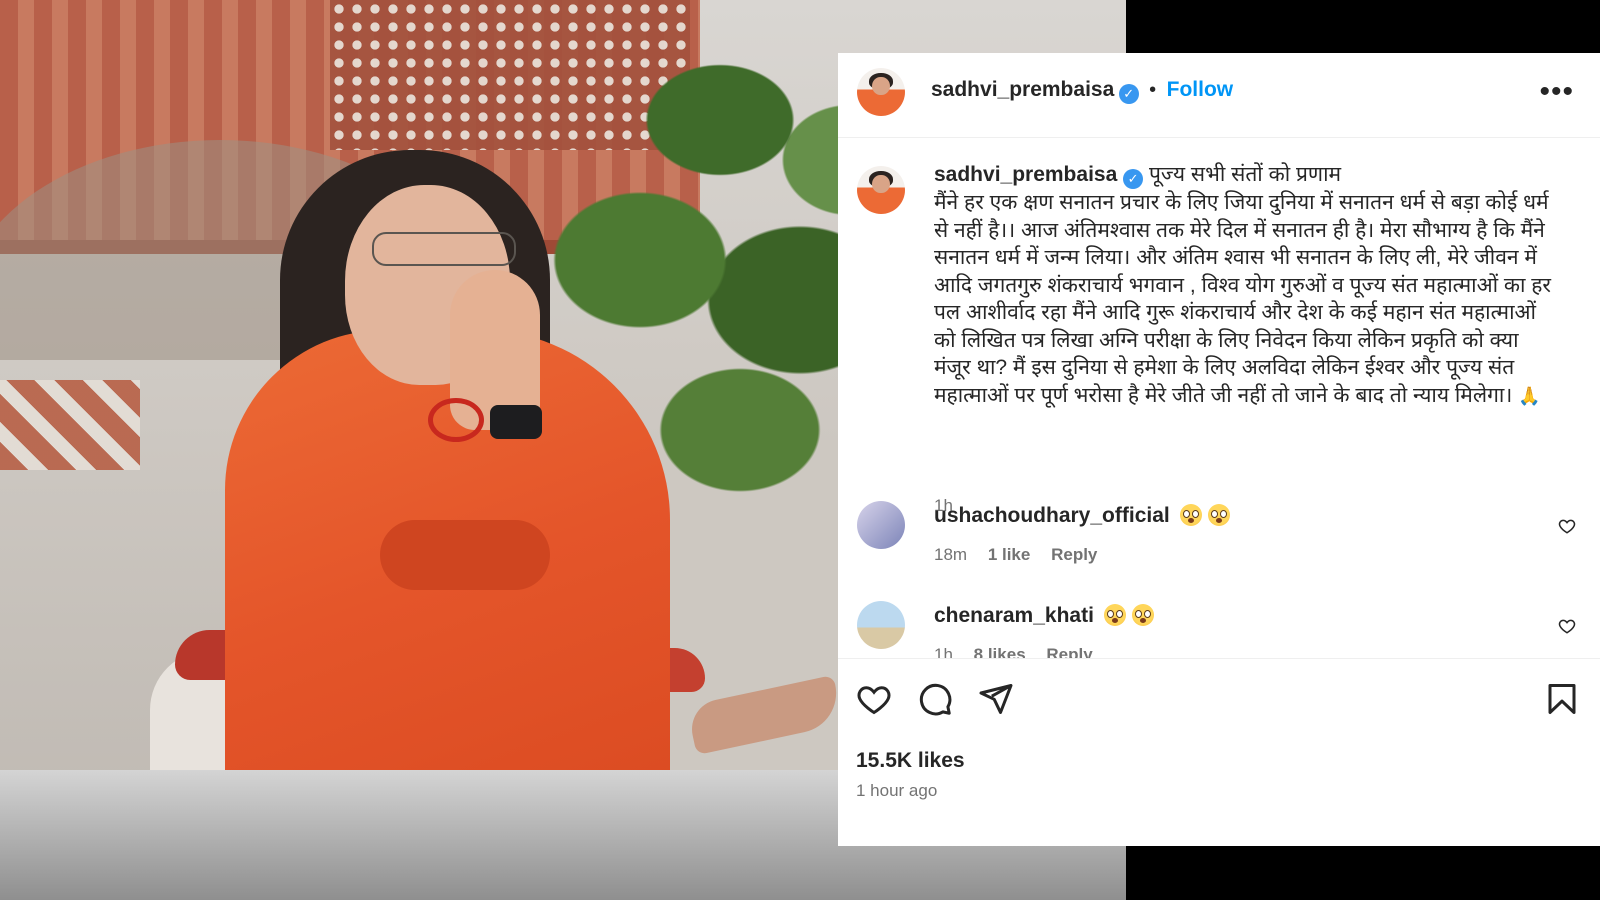 This screenshot has width=1600, height=900. What do you see at coordinates (874, 699) in the screenshot?
I see `heart-icon` at bounding box center [874, 699].